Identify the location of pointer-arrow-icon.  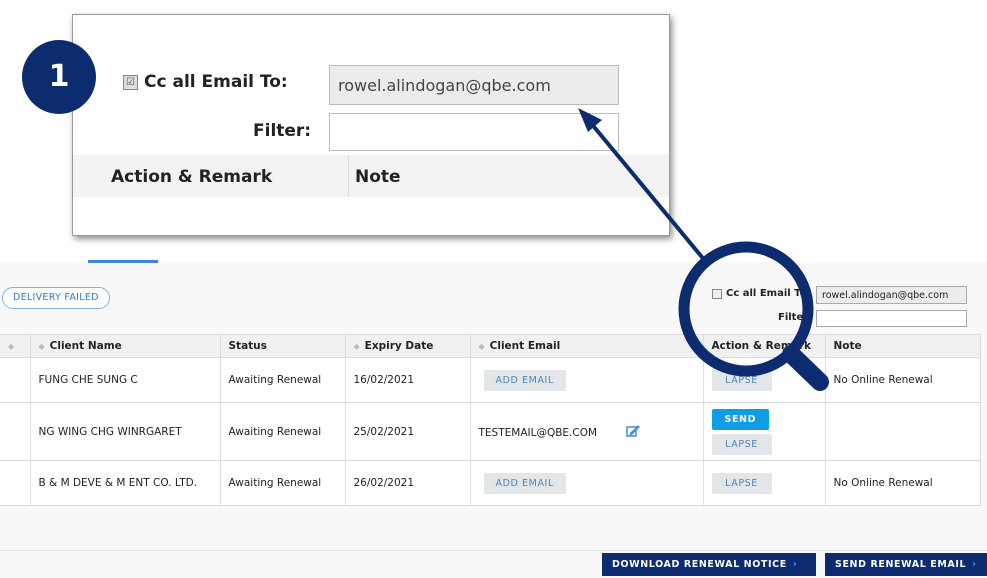
(643, 186).